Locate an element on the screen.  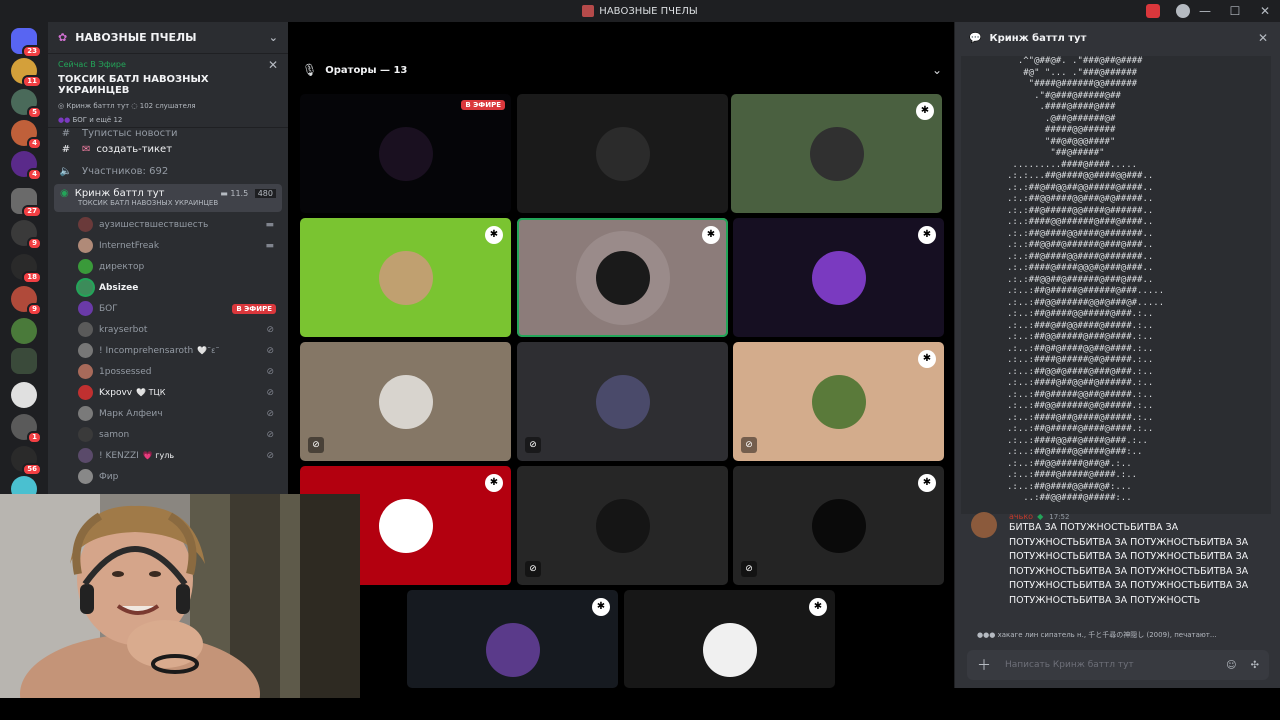
speaker-tile: В ЭФИРЕ is located at coordinates (405, 153).